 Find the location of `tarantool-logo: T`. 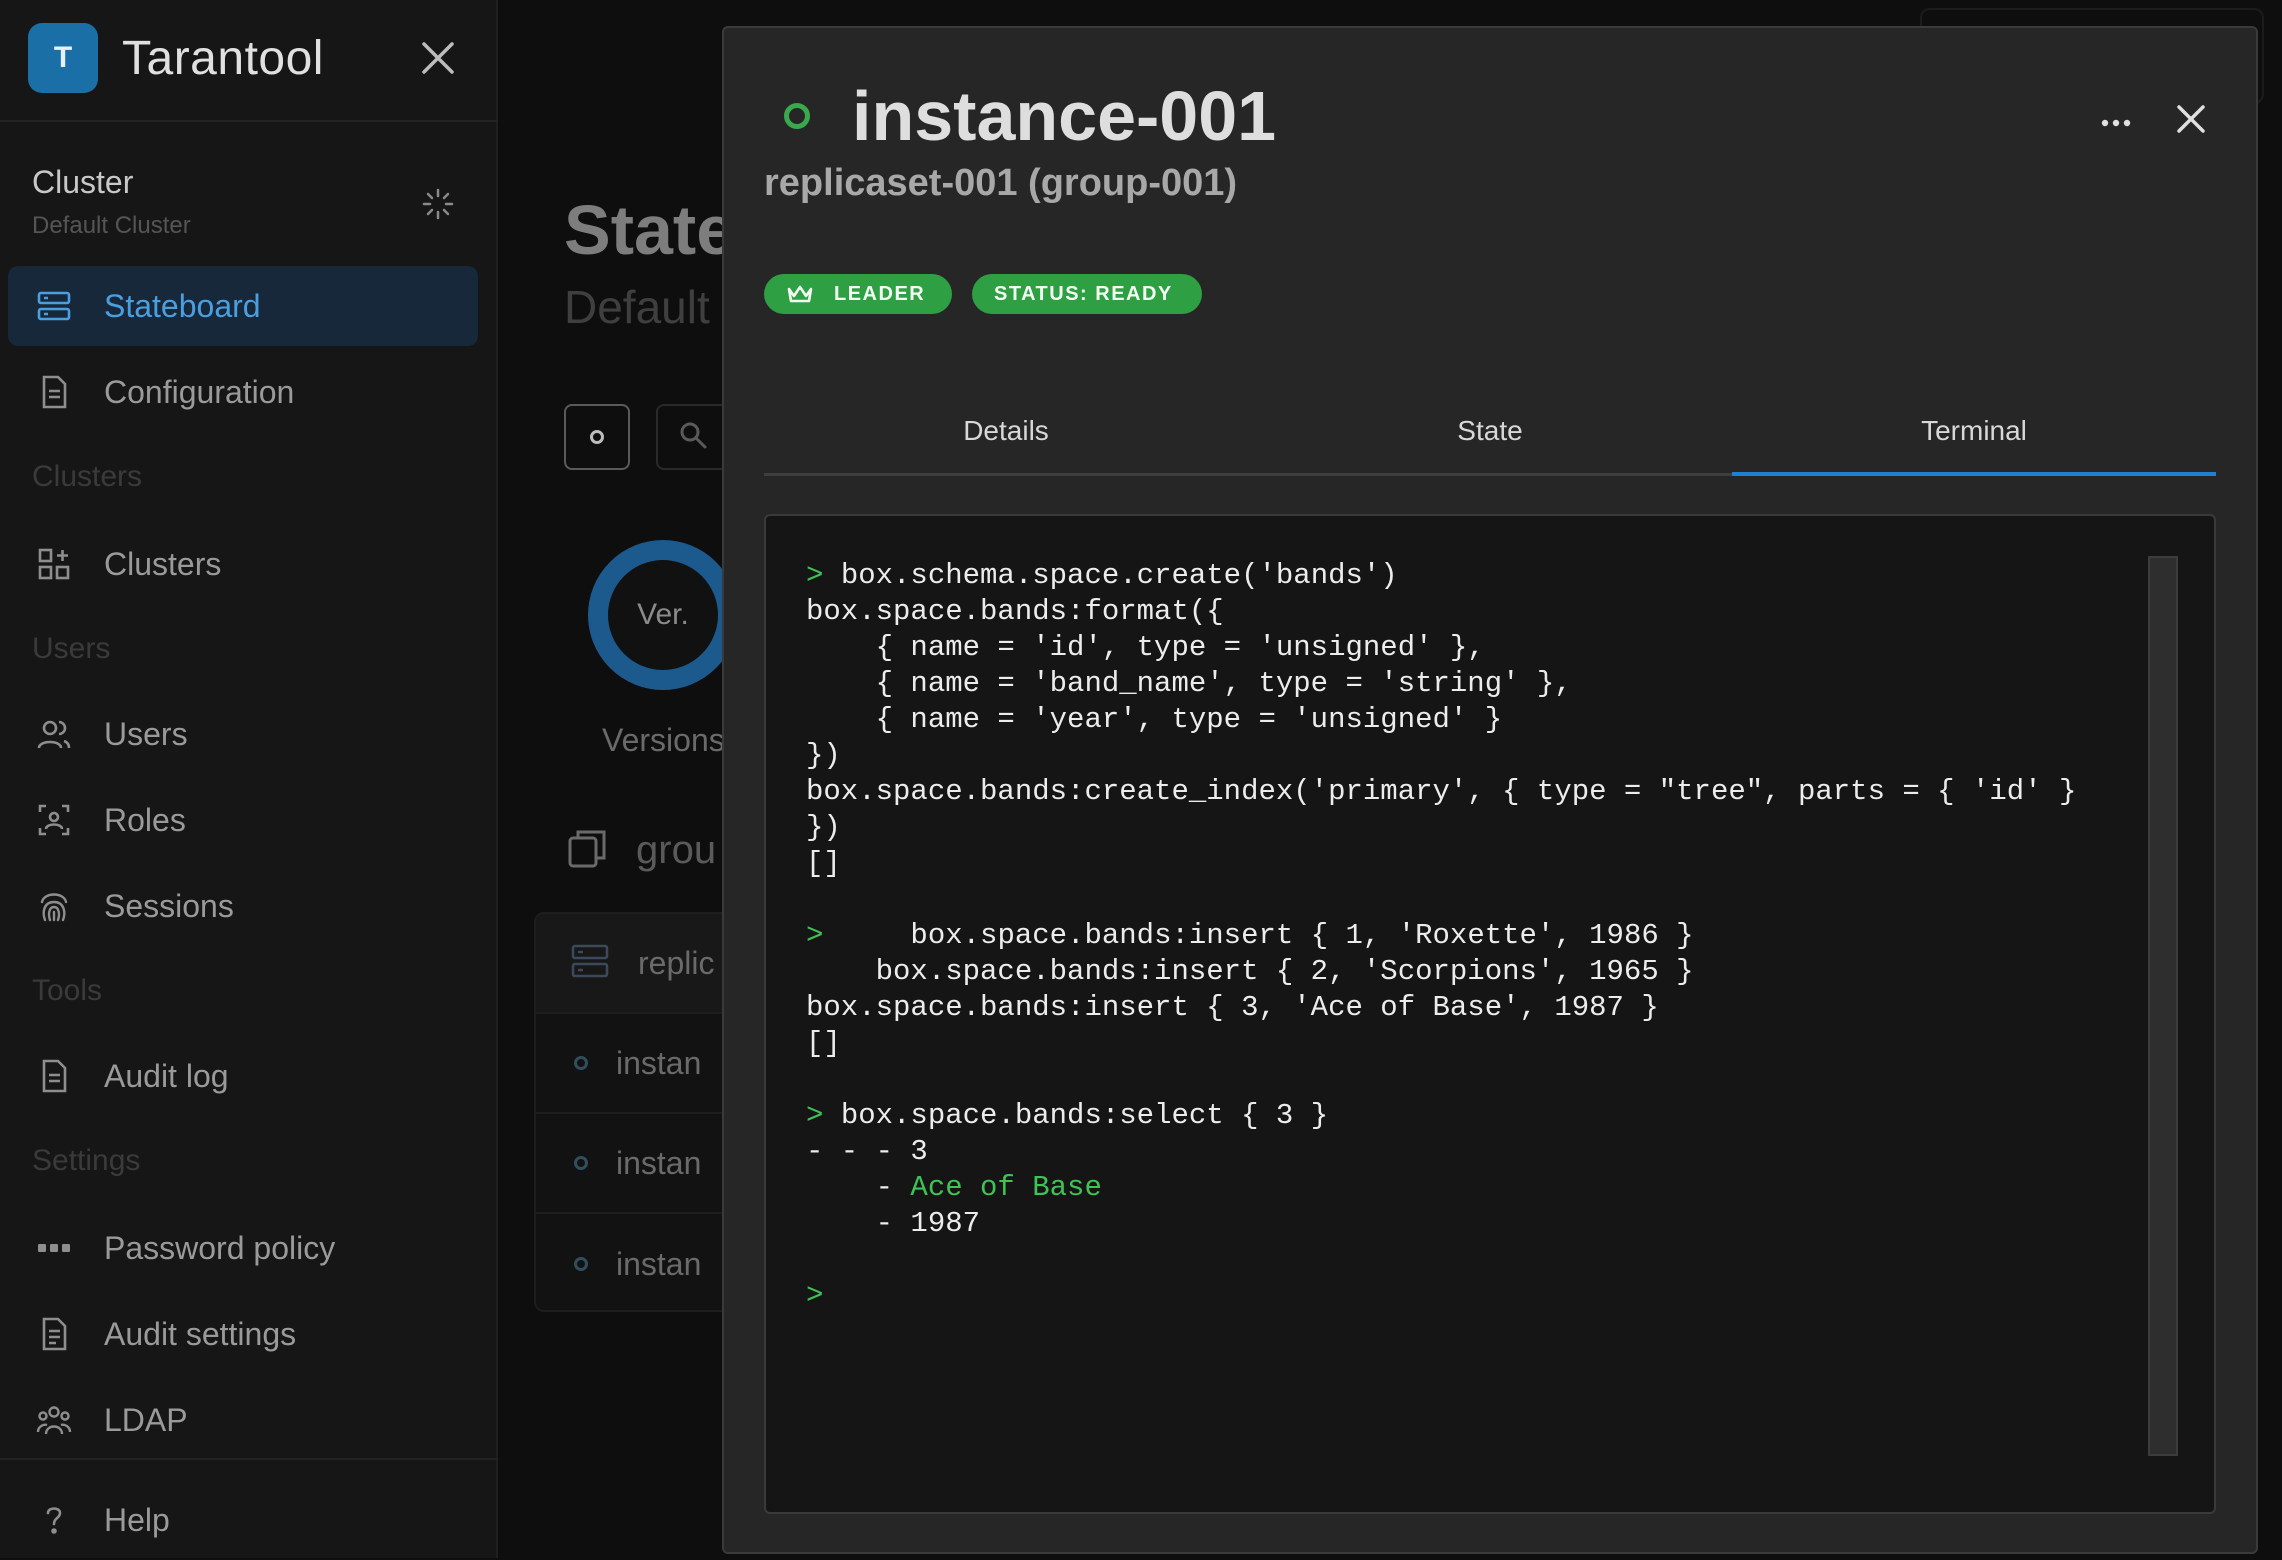

tarantool-logo: T is located at coordinates (63, 58).